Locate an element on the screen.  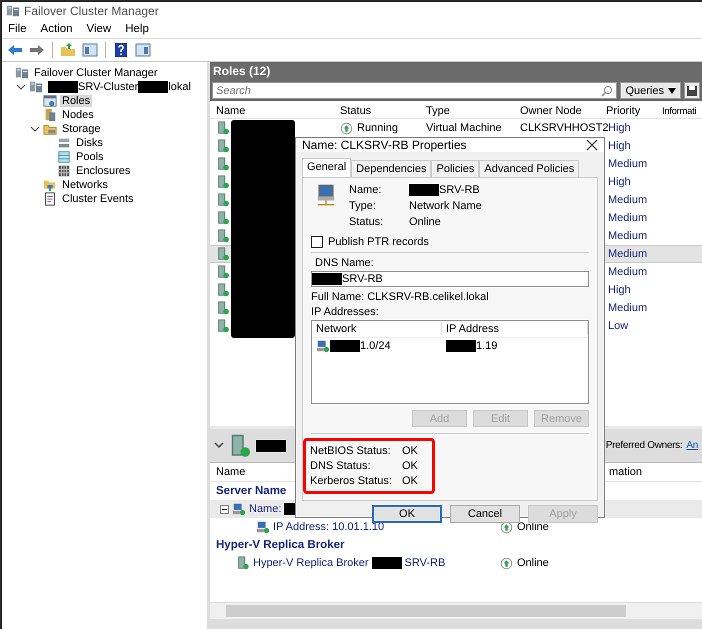
tree-item-label: SRV-Cluster is located at coordinates (108, 87).